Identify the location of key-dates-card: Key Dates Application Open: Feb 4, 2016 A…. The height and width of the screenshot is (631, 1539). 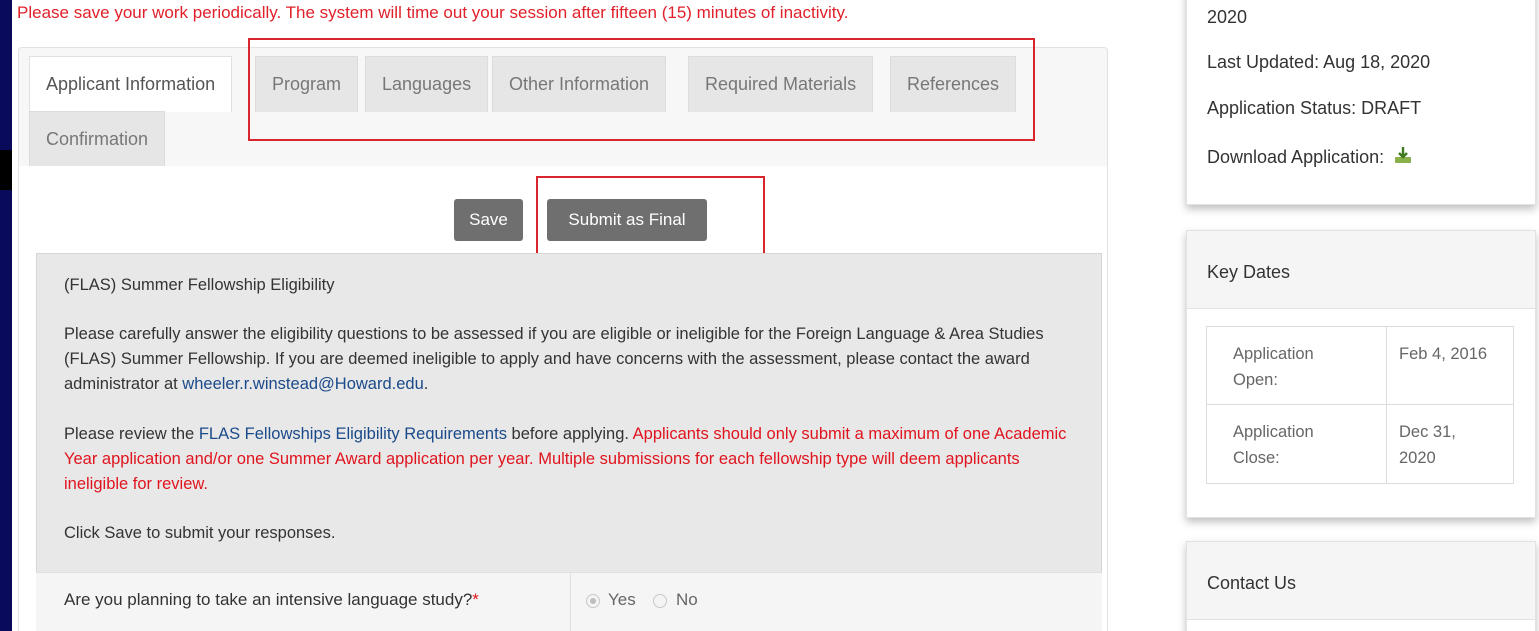
(1361, 374).